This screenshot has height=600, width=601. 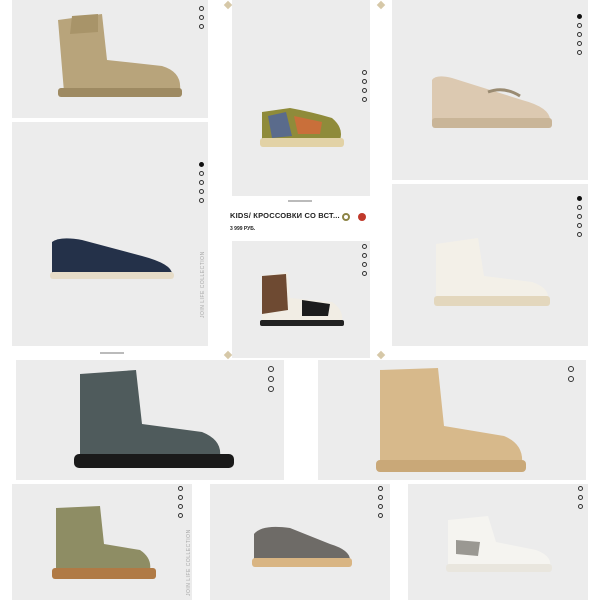 What do you see at coordinates (120, 55) in the screenshot?
I see `suede-high-boot-image` at bounding box center [120, 55].